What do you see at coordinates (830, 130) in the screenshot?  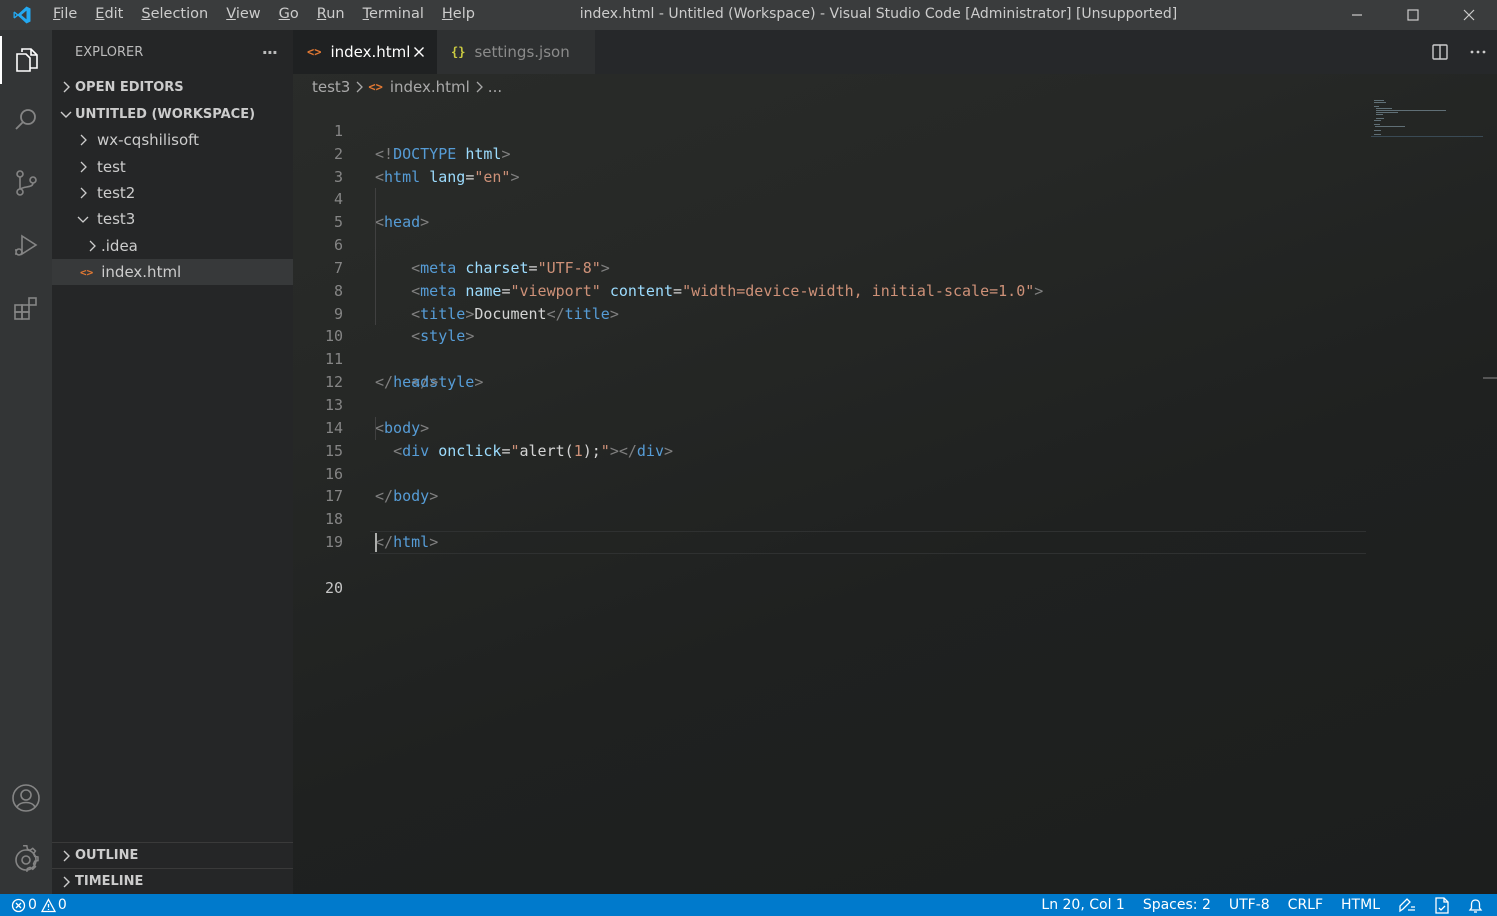 I see `code-line: 1 <!DOCTYPE html>` at bounding box center [830, 130].